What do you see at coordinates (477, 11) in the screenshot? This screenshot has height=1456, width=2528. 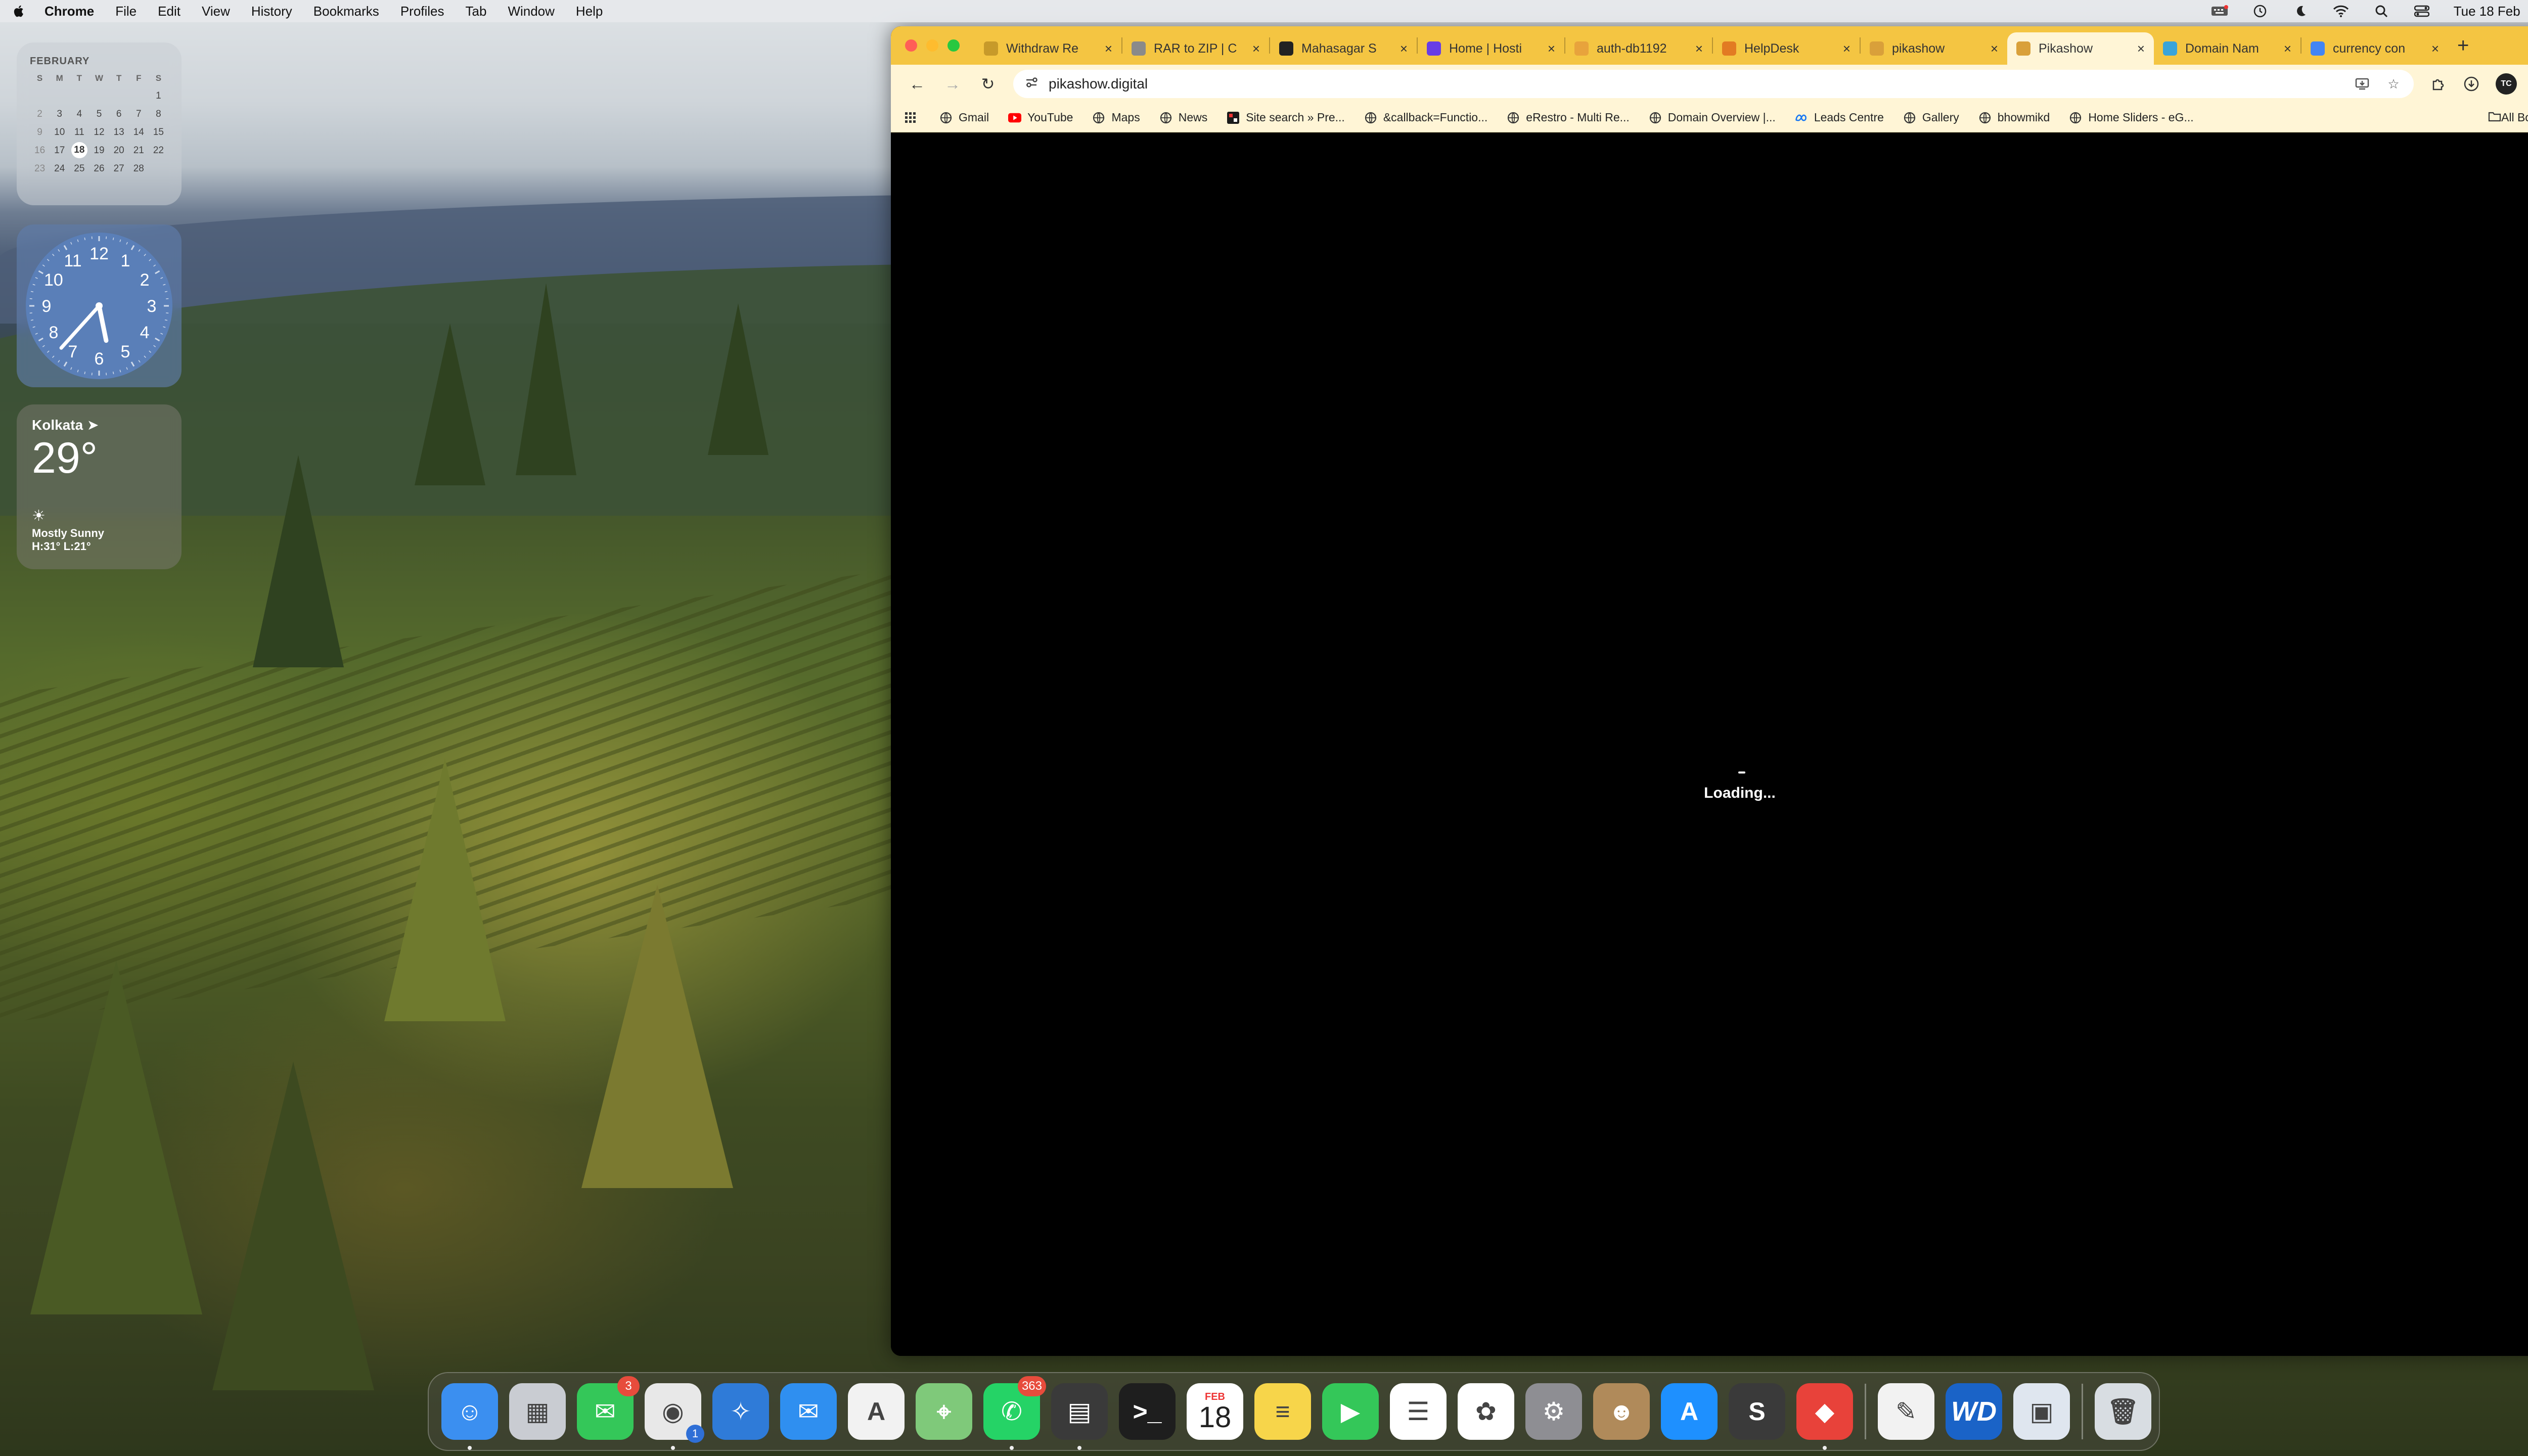 I see `menu-tab: Tab` at bounding box center [477, 11].